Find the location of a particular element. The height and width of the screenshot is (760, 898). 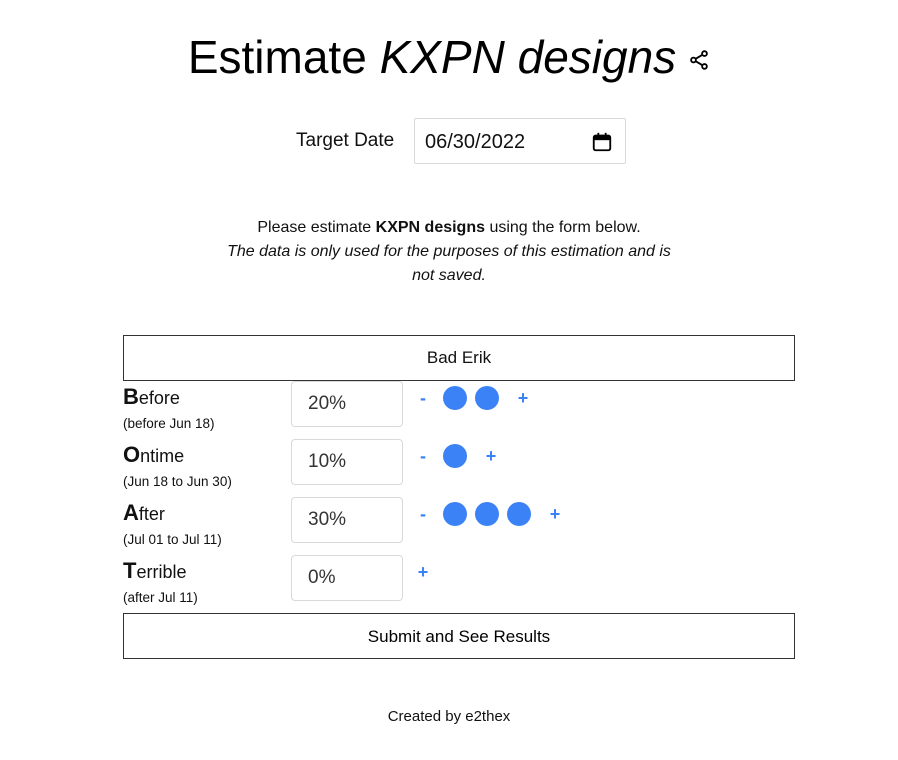

row-label: After is located at coordinates (144, 513).